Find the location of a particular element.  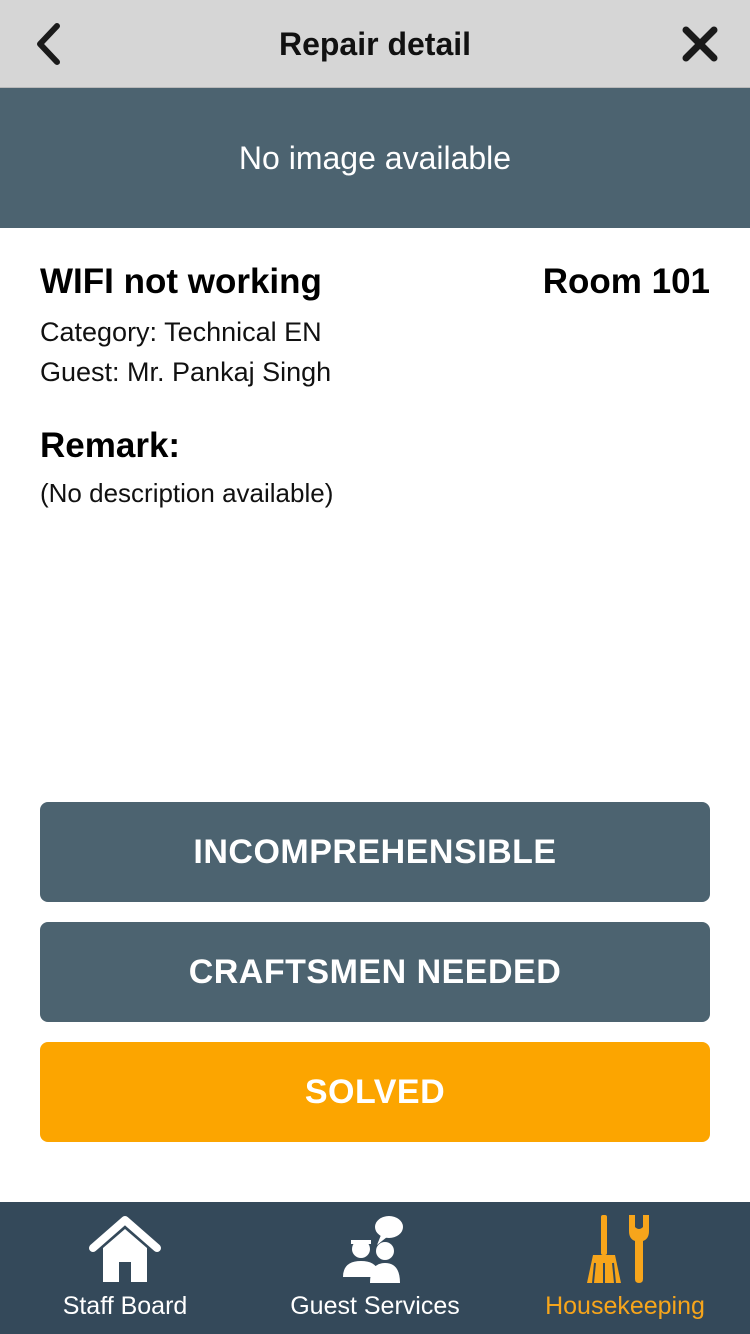

back-button is located at coordinates (48, 44).